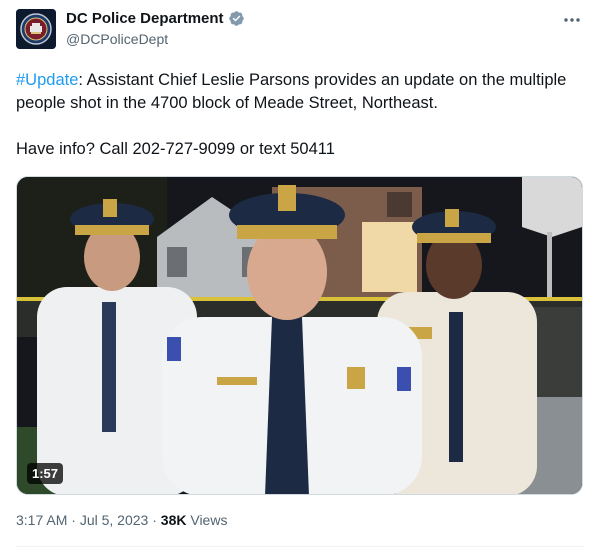 The width and height of the screenshot is (600, 549). What do you see at coordinates (45, 473) in the screenshot?
I see `video-duration-badge: 1:57` at bounding box center [45, 473].